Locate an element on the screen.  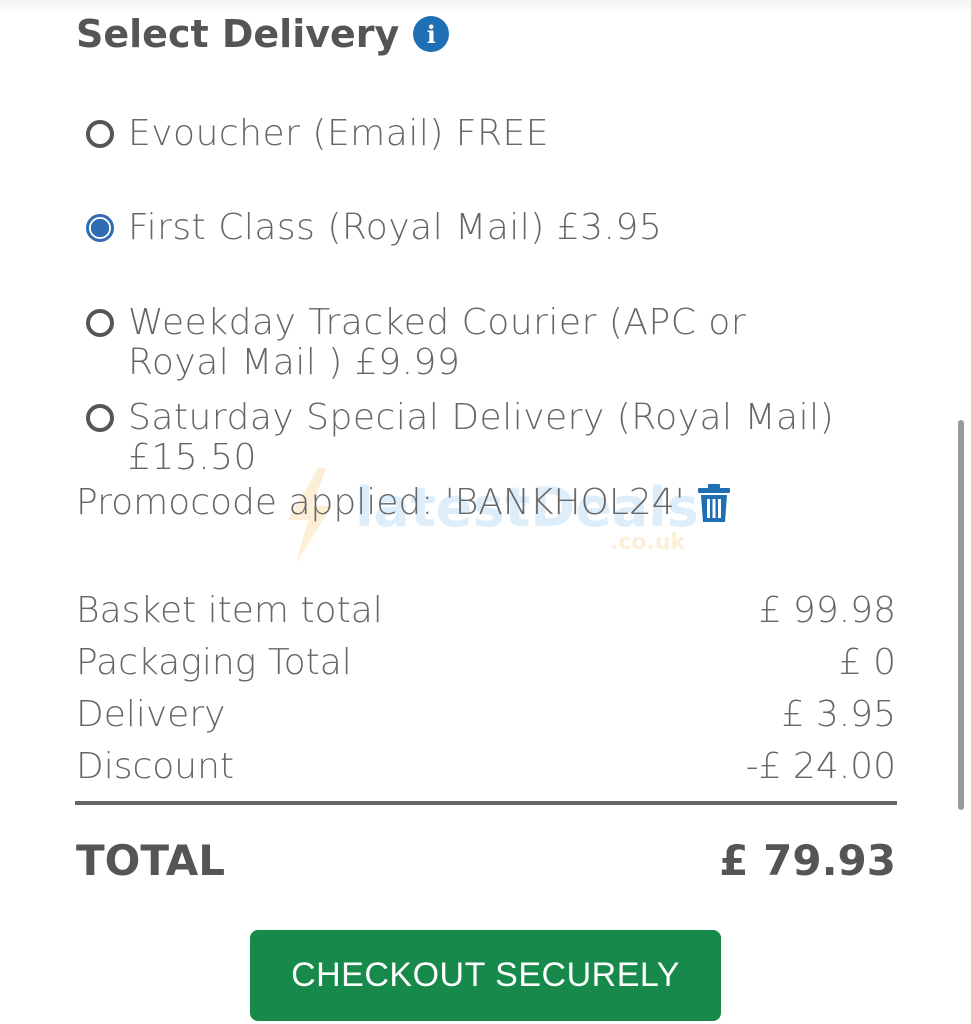
delivery-option-label: First Class (Royal Mail) £3.95 is located at coordinates (395, 227).